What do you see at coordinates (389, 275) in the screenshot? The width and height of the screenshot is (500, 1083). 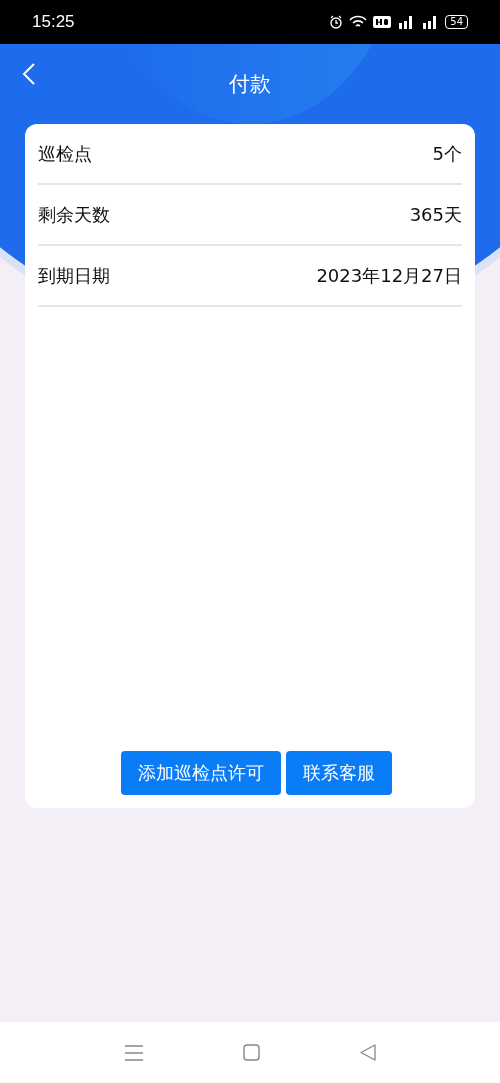 I see `info-value: 2023年12月27日` at bounding box center [389, 275].